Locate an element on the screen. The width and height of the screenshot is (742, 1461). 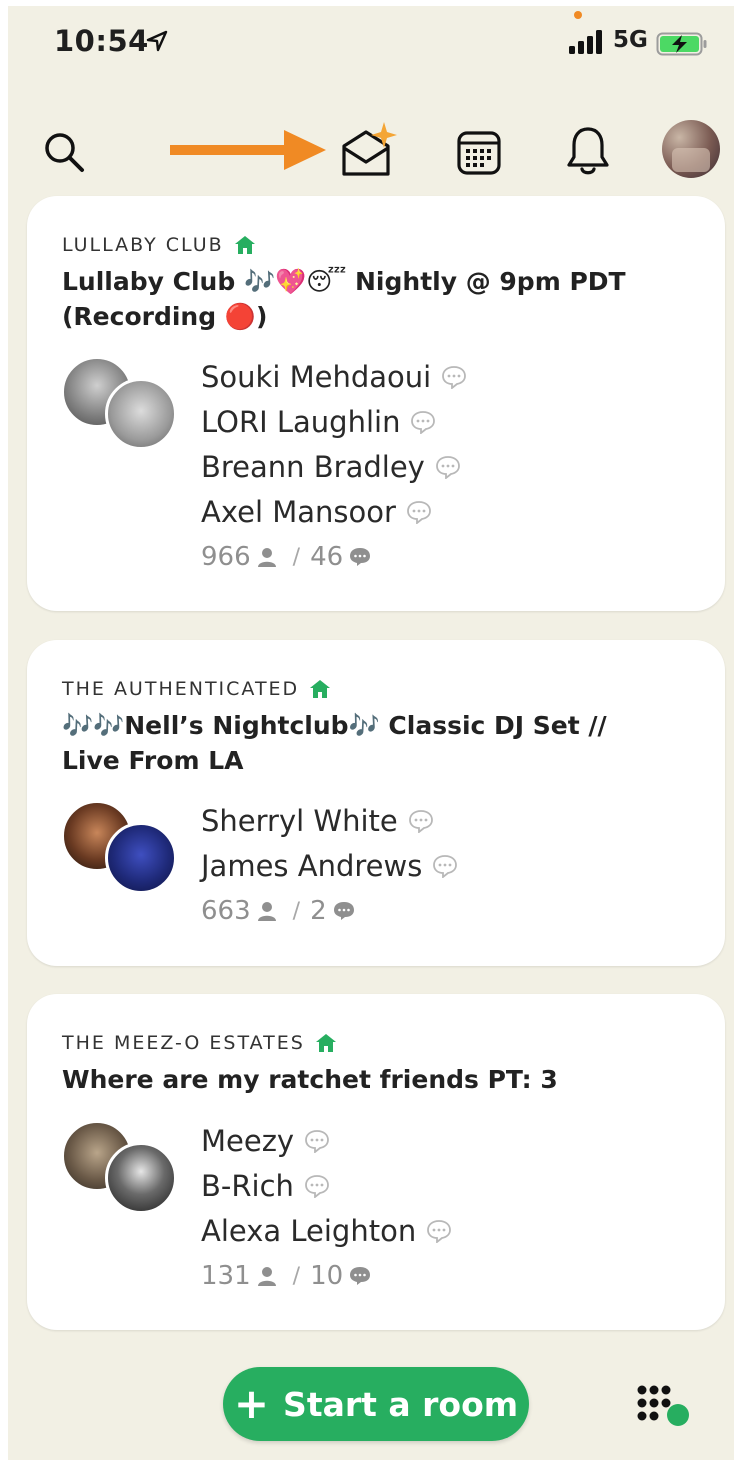
bell-icon is located at coordinates (588, 151).